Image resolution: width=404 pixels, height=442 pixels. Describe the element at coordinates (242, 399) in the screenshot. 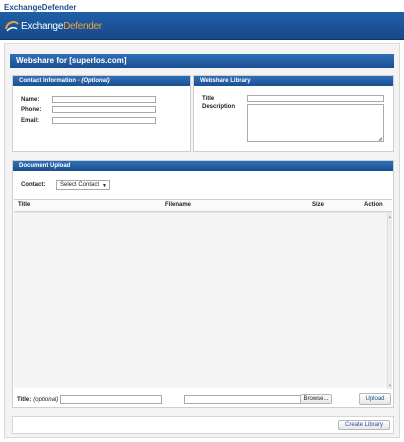

I see `file-path-field` at that location.